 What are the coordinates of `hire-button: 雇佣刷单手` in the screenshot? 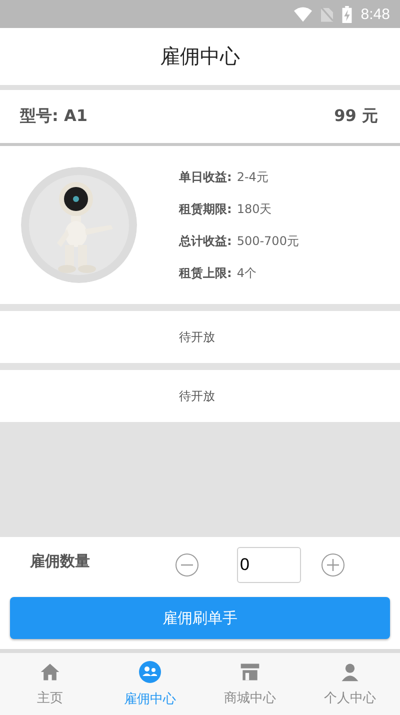 It's located at (200, 618).